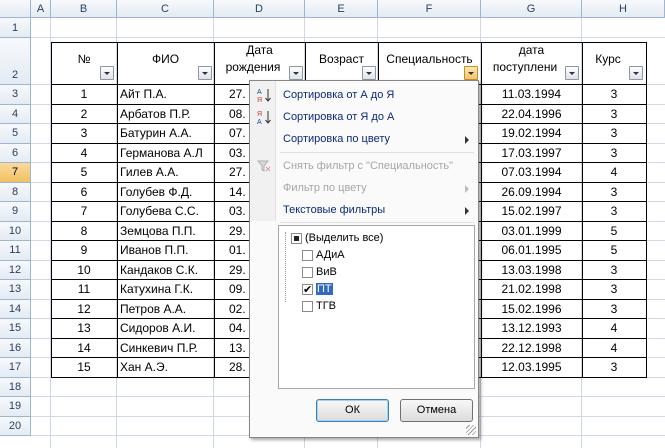  Describe the element at coordinates (237, 347) in the screenshot. I see `cell-dob: 13.` at that location.